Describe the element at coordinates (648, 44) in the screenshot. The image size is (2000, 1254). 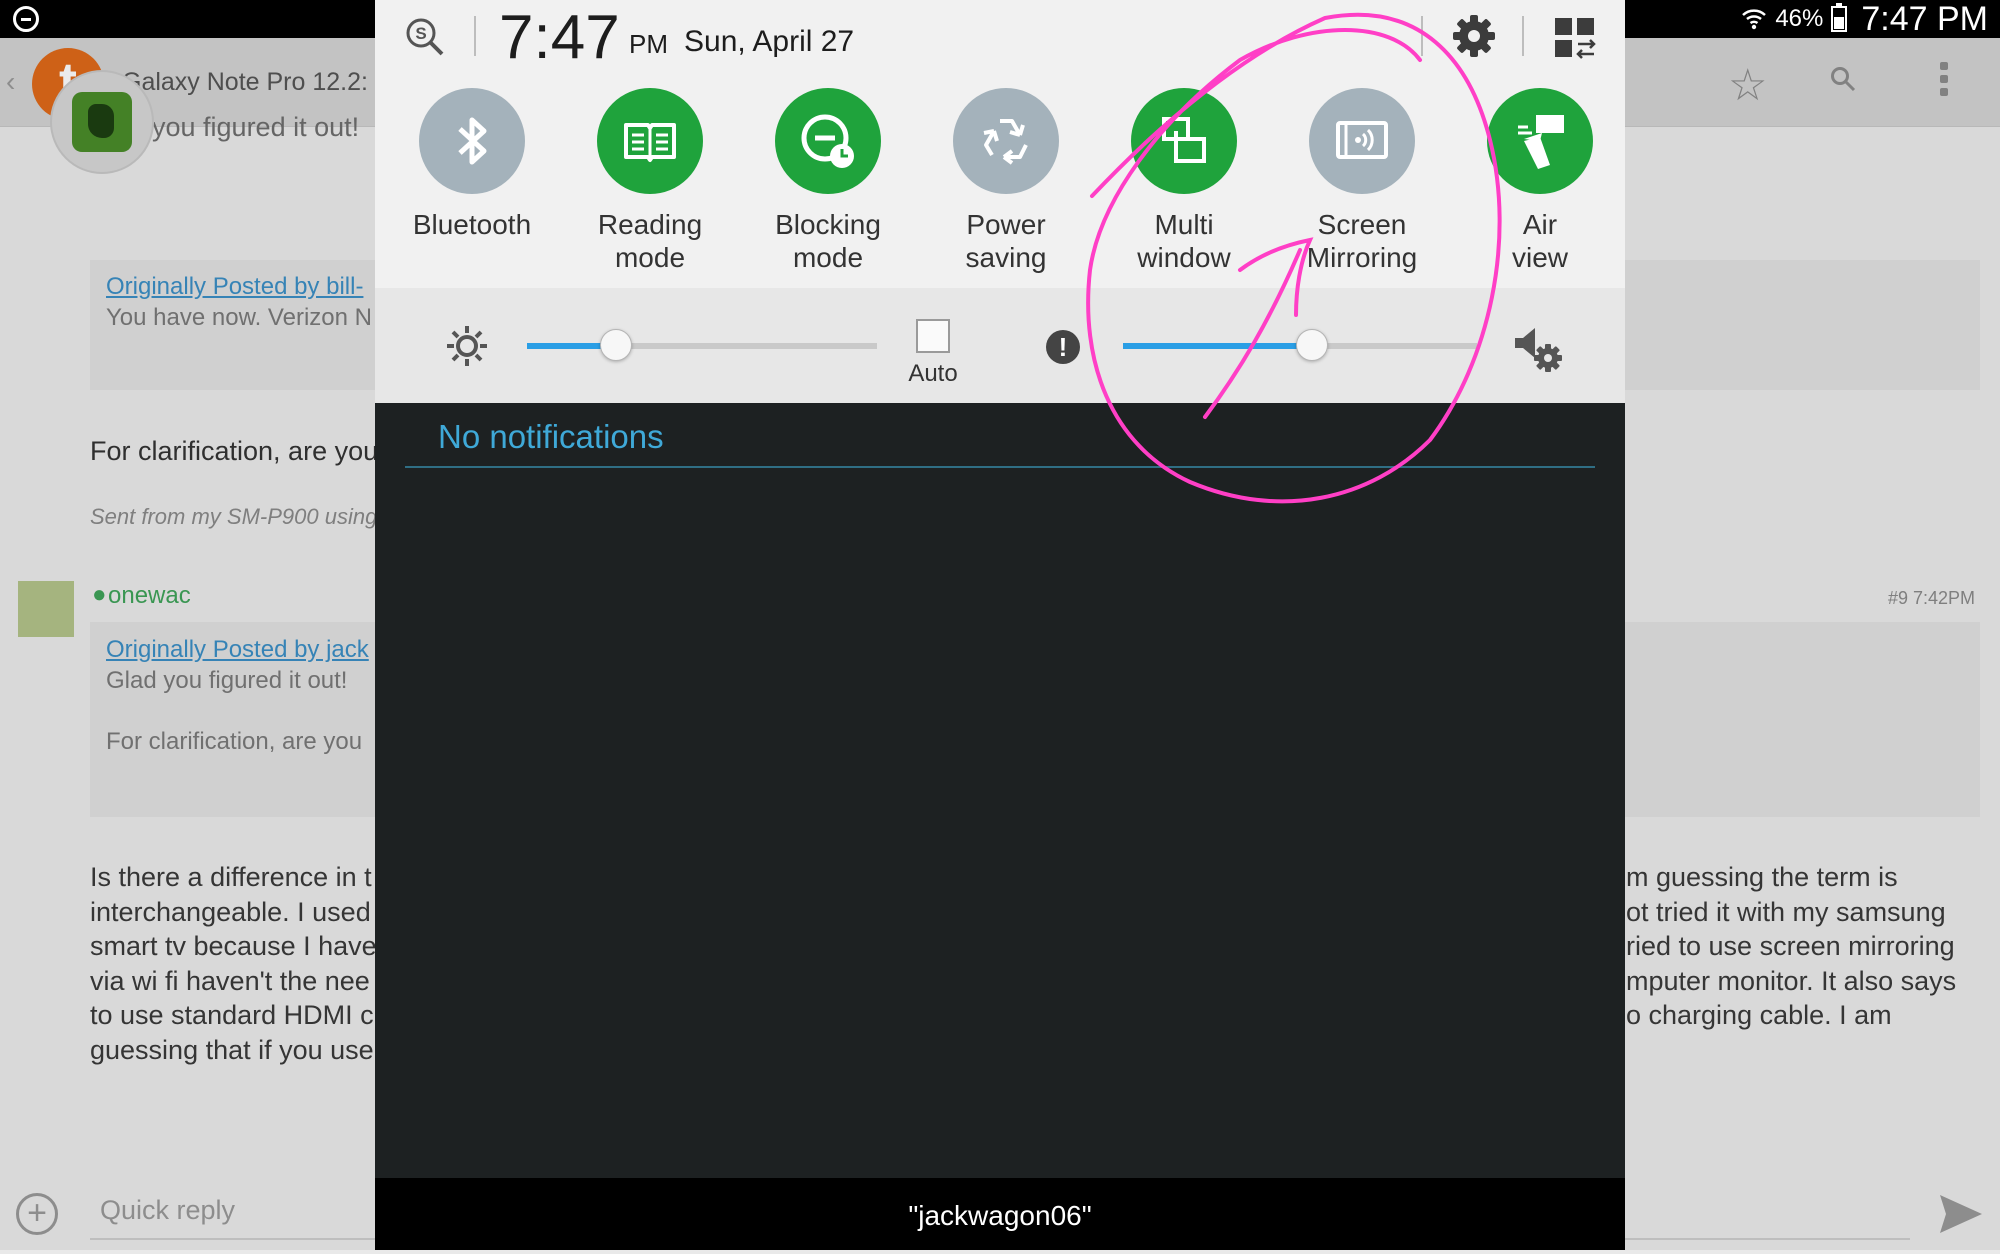
I see `panel-ampm: PM` at that location.